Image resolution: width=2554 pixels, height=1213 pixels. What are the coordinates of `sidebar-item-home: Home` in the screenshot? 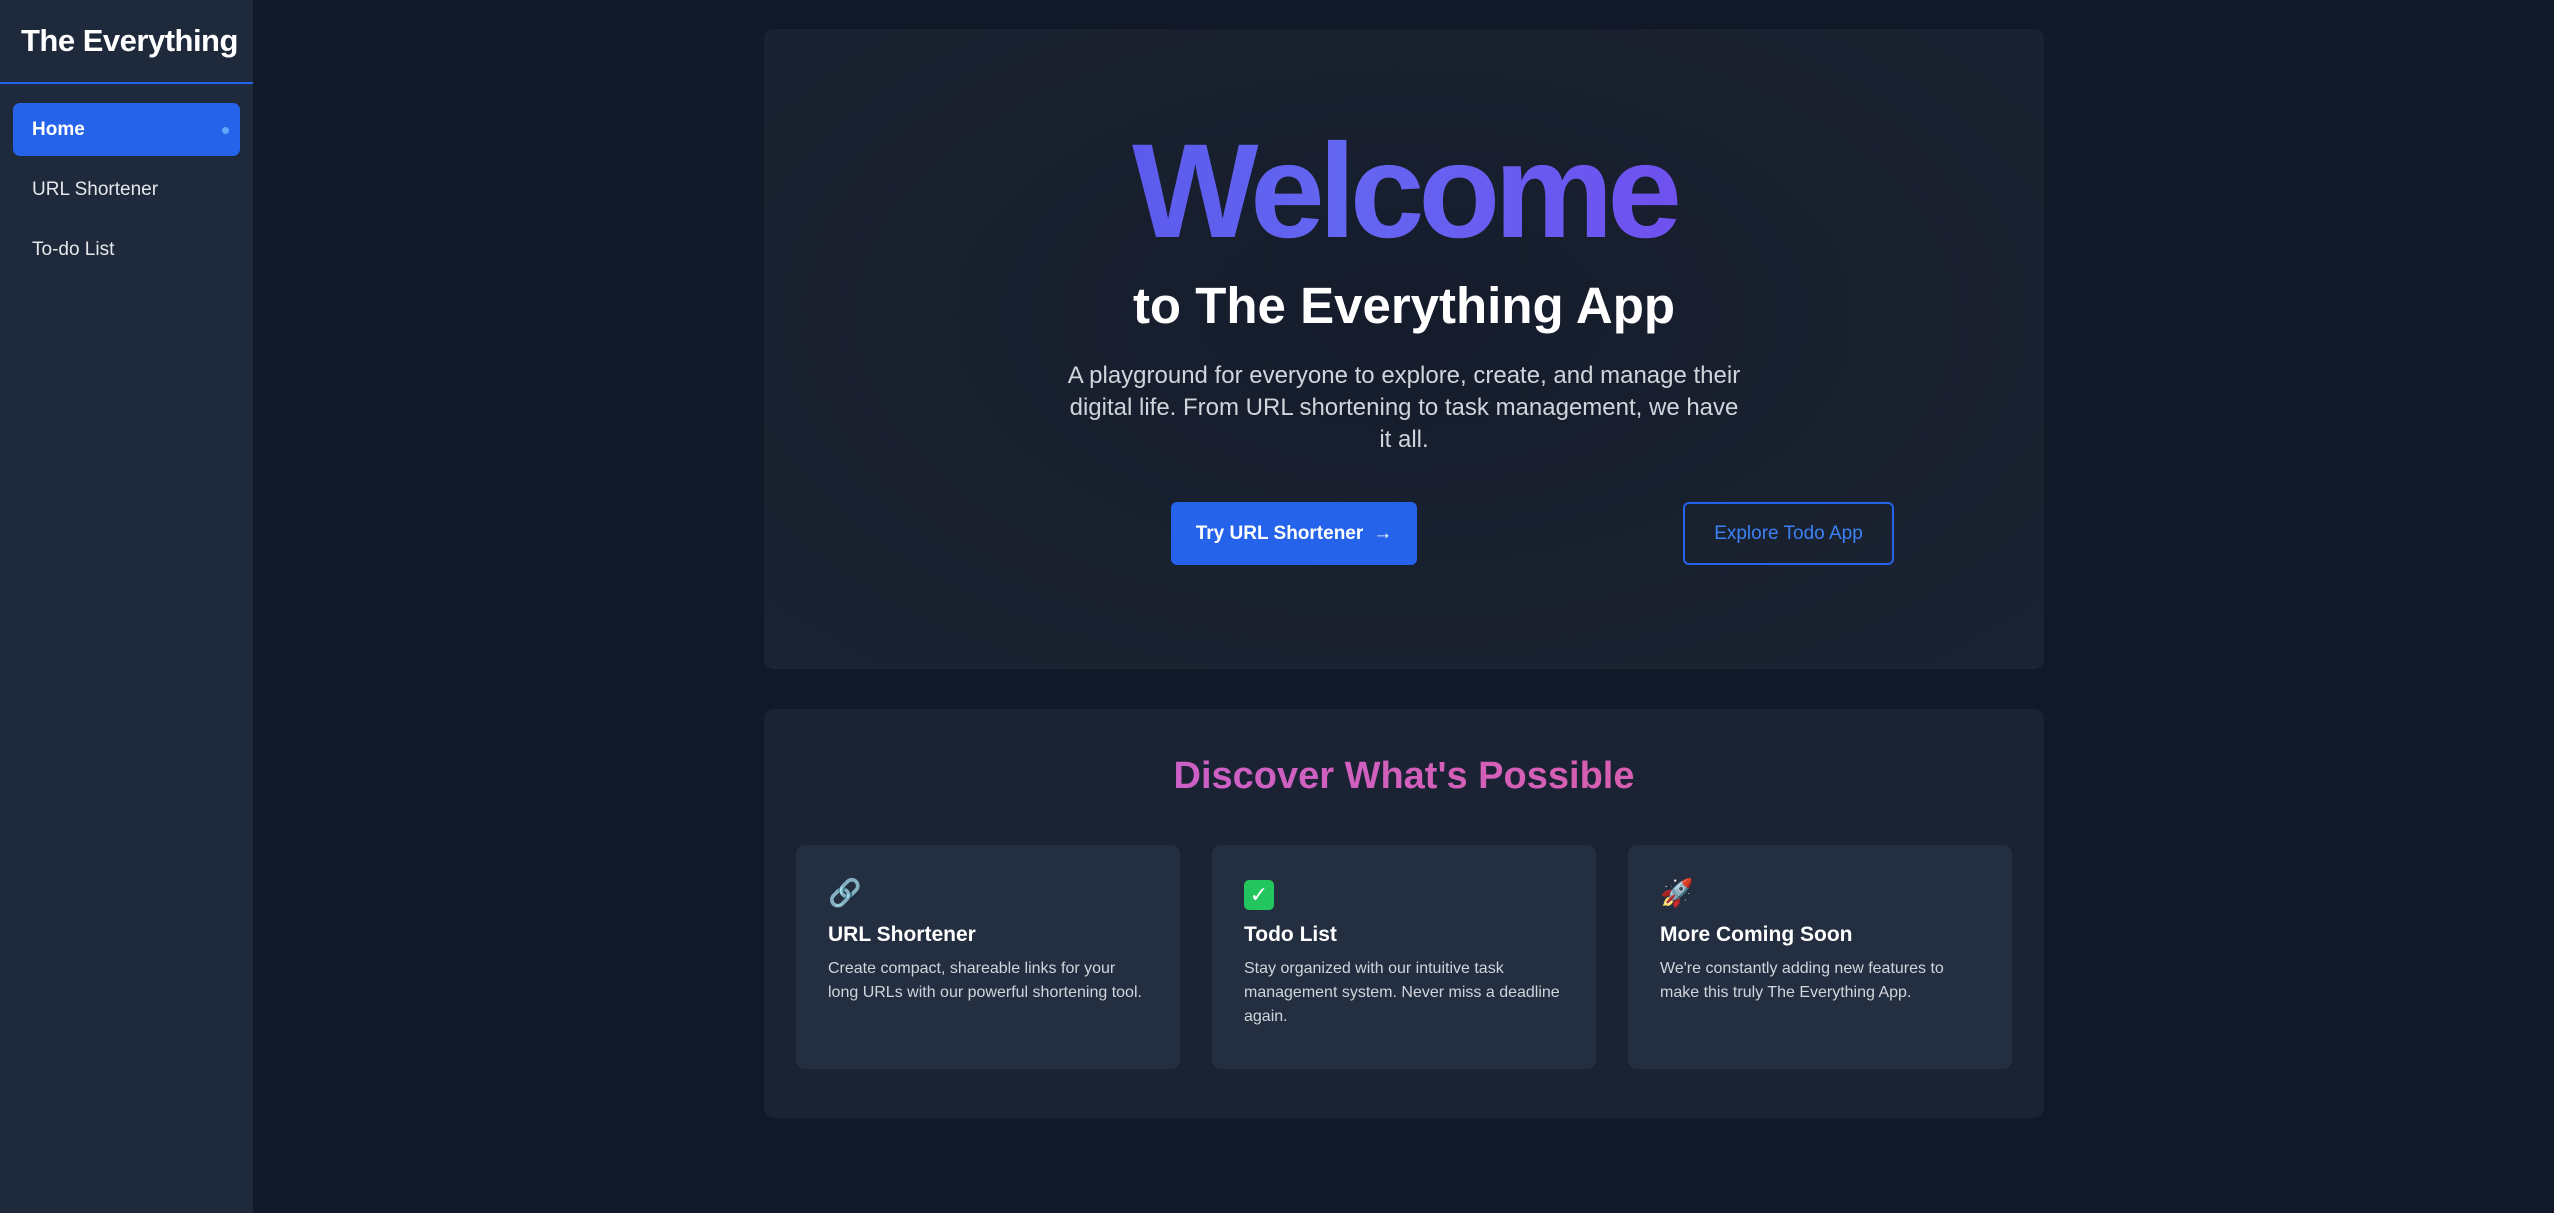 It's located at (126, 129).